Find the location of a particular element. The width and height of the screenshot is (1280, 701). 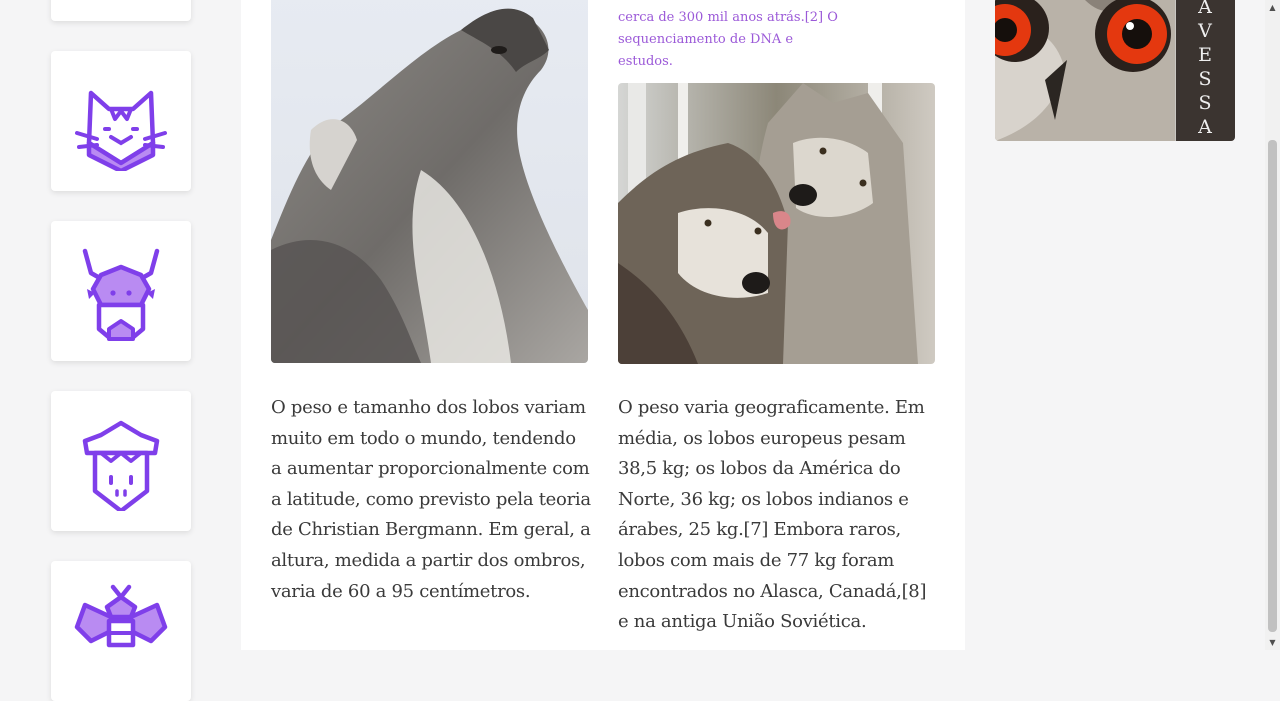

scroll-up-icon: ▲ is located at coordinates (1272, 7).